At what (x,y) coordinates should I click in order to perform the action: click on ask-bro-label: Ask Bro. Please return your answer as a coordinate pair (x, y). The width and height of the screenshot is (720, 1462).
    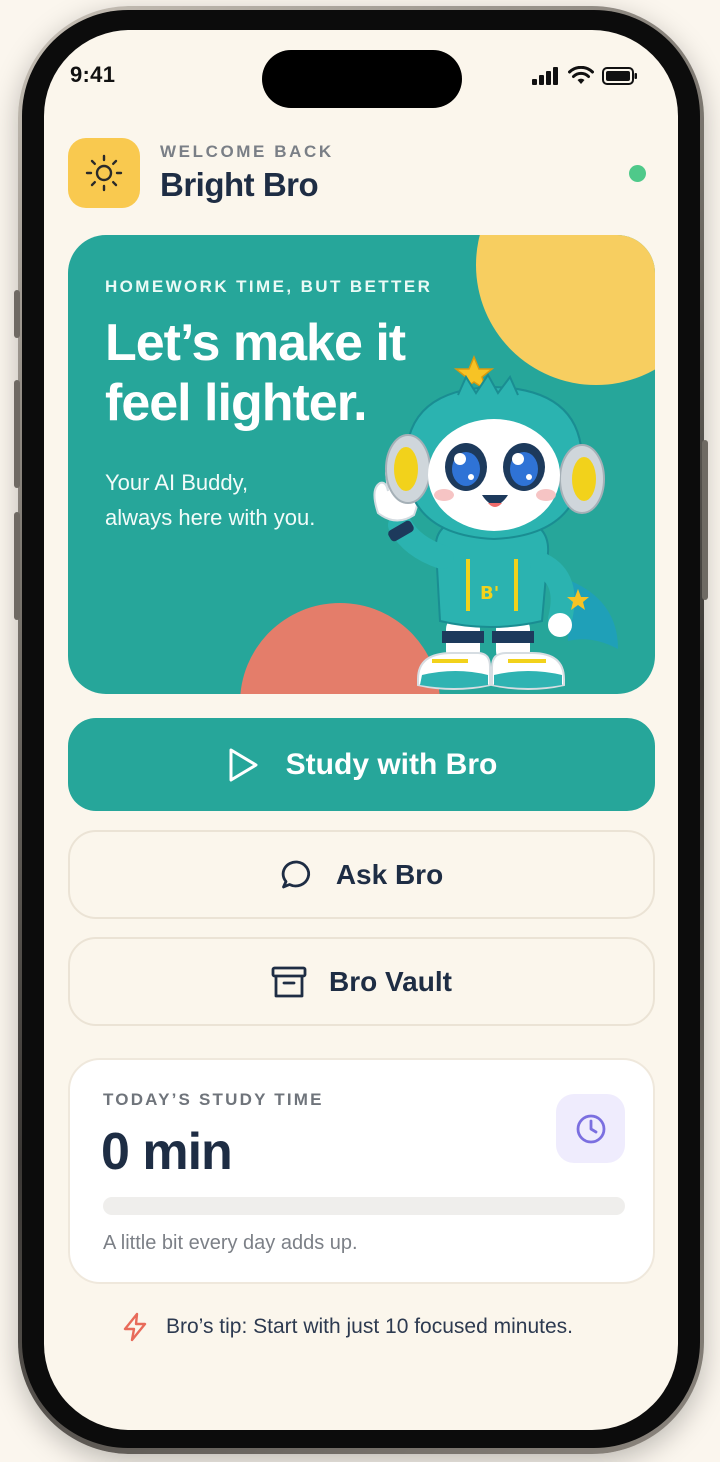
    Looking at the image, I should click on (389, 874).